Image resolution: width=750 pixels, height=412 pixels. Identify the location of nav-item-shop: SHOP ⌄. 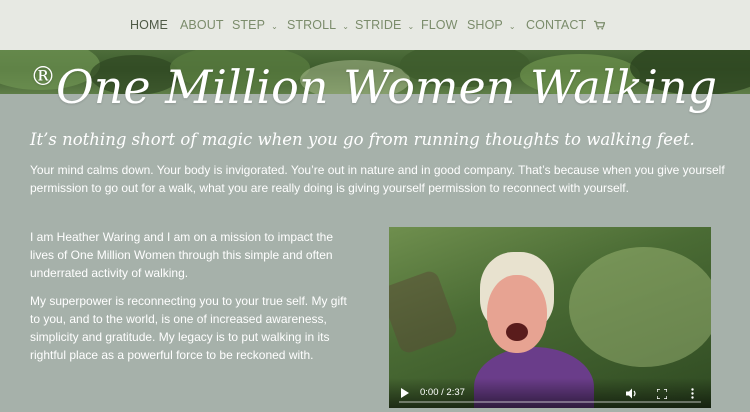
(491, 25).